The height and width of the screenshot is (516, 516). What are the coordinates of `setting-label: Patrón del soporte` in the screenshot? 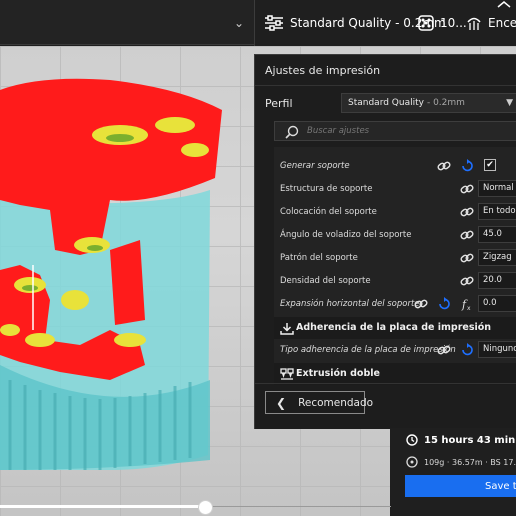 It's located at (319, 258).